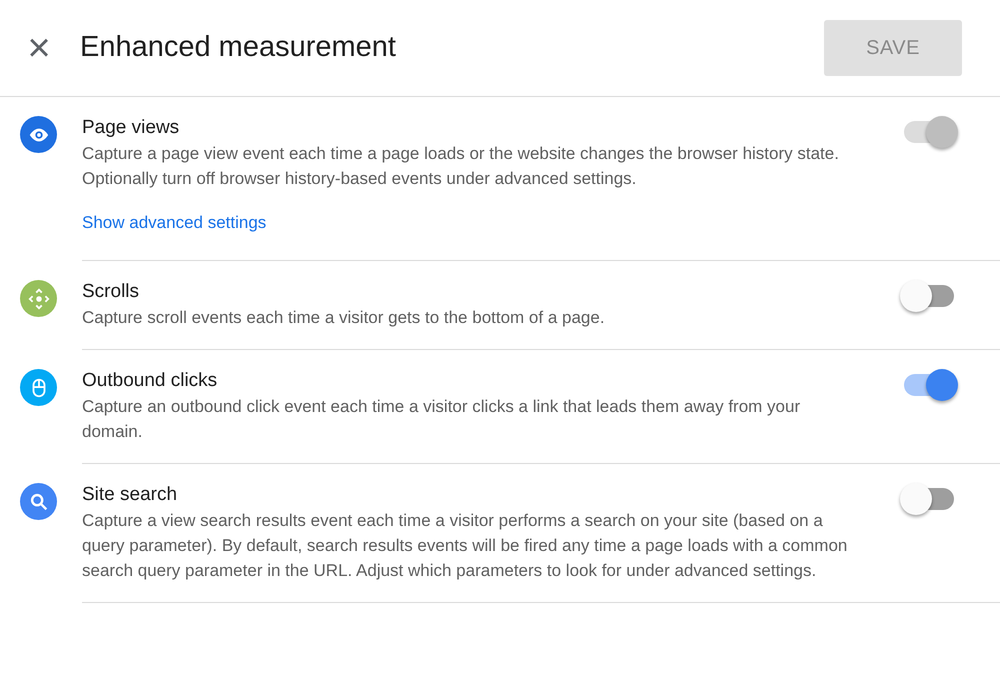 This screenshot has width=1000, height=681. I want to click on page-title: Enhanced measurement, so click(238, 48).